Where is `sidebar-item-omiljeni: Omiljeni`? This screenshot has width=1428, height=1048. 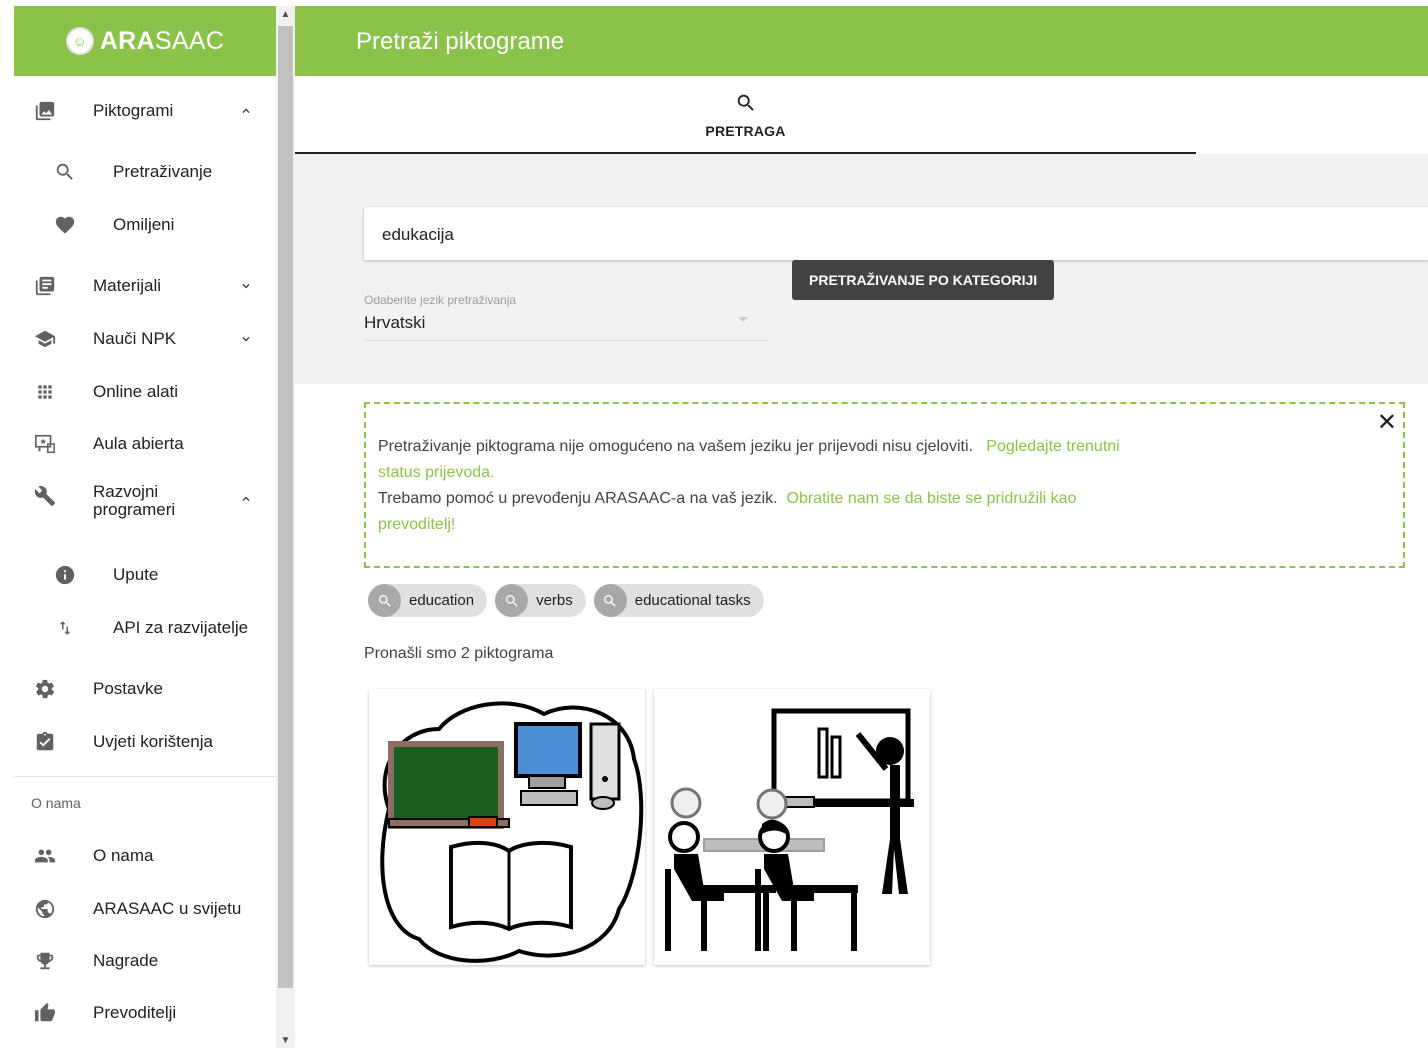 sidebar-item-omiljeni: Omiljeni is located at coordinates (145, 225).